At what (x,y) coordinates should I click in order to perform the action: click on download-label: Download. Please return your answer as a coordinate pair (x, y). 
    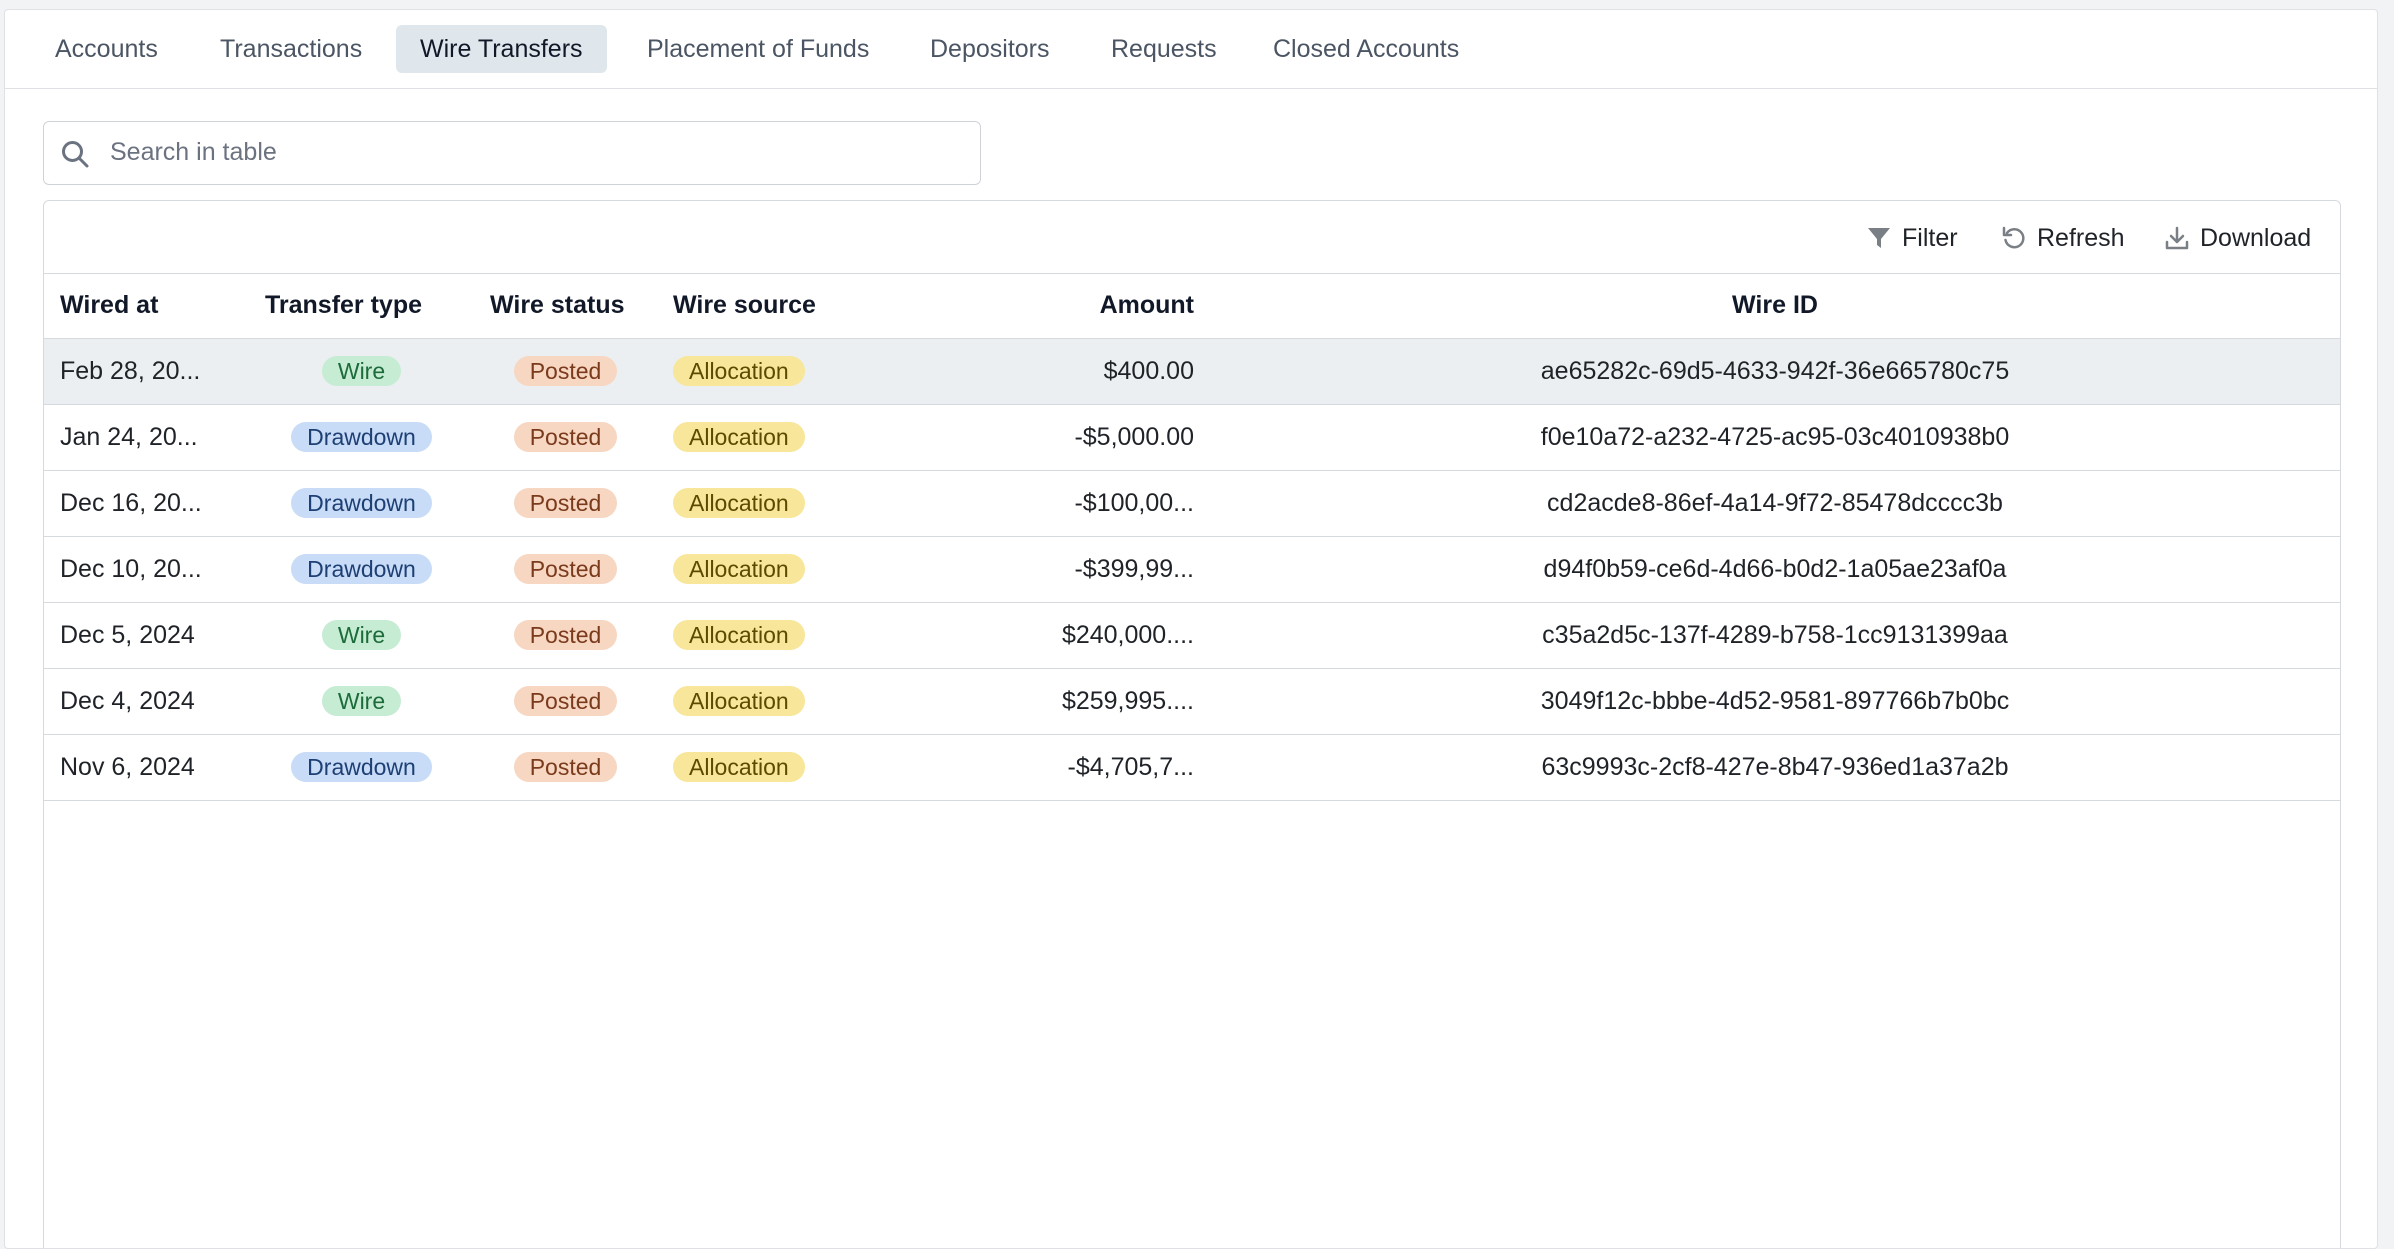
    Looking at the image, I should click on (2256, 238).